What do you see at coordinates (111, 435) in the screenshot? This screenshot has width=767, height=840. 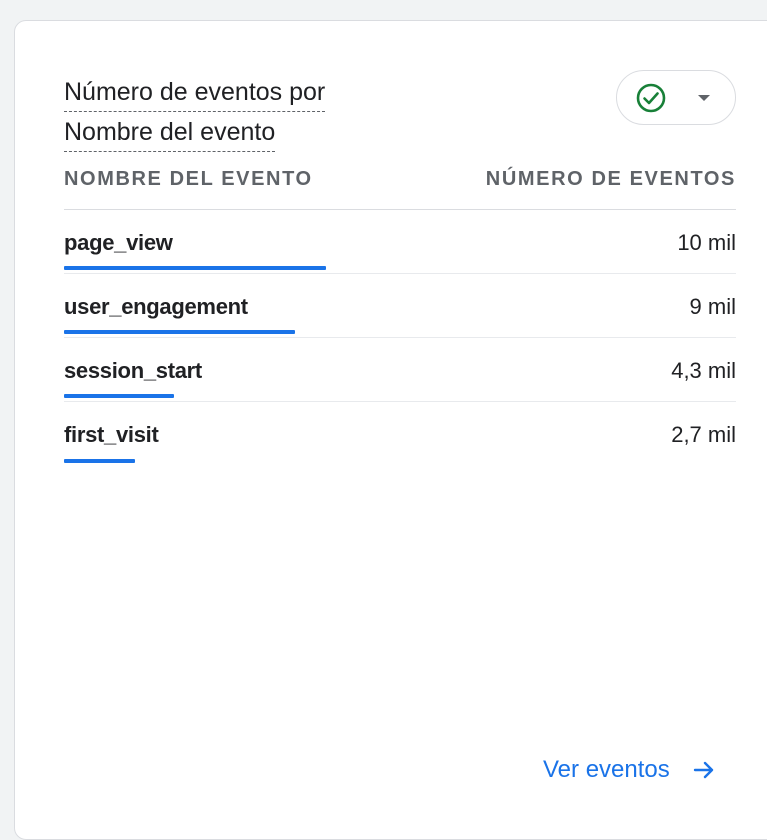 I see `event-name: first_visit` at bounding box center [111, 435].